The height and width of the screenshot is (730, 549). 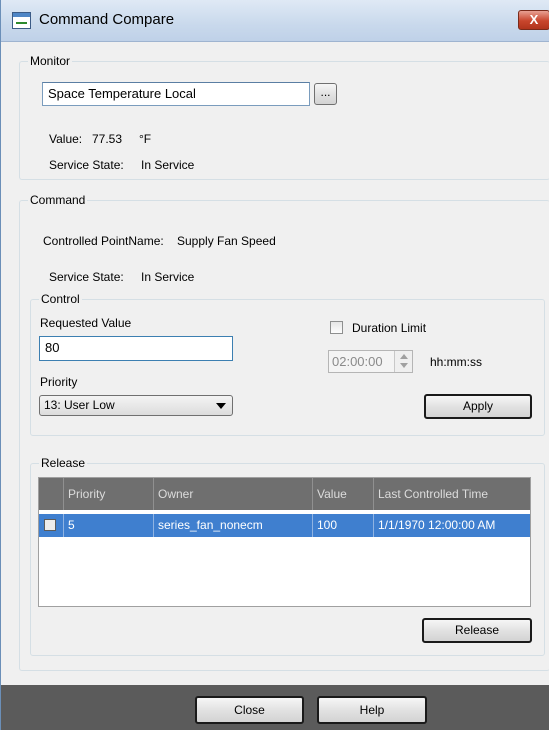 What do you see at coordinates (58, 200) in the screenshot?
I see `command-legend: Command` at bounding box center [58, 200].